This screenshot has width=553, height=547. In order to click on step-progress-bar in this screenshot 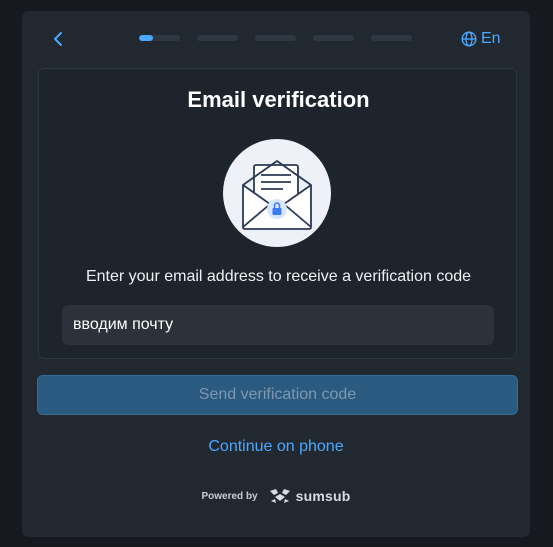, I will do `click(275, 38)`.